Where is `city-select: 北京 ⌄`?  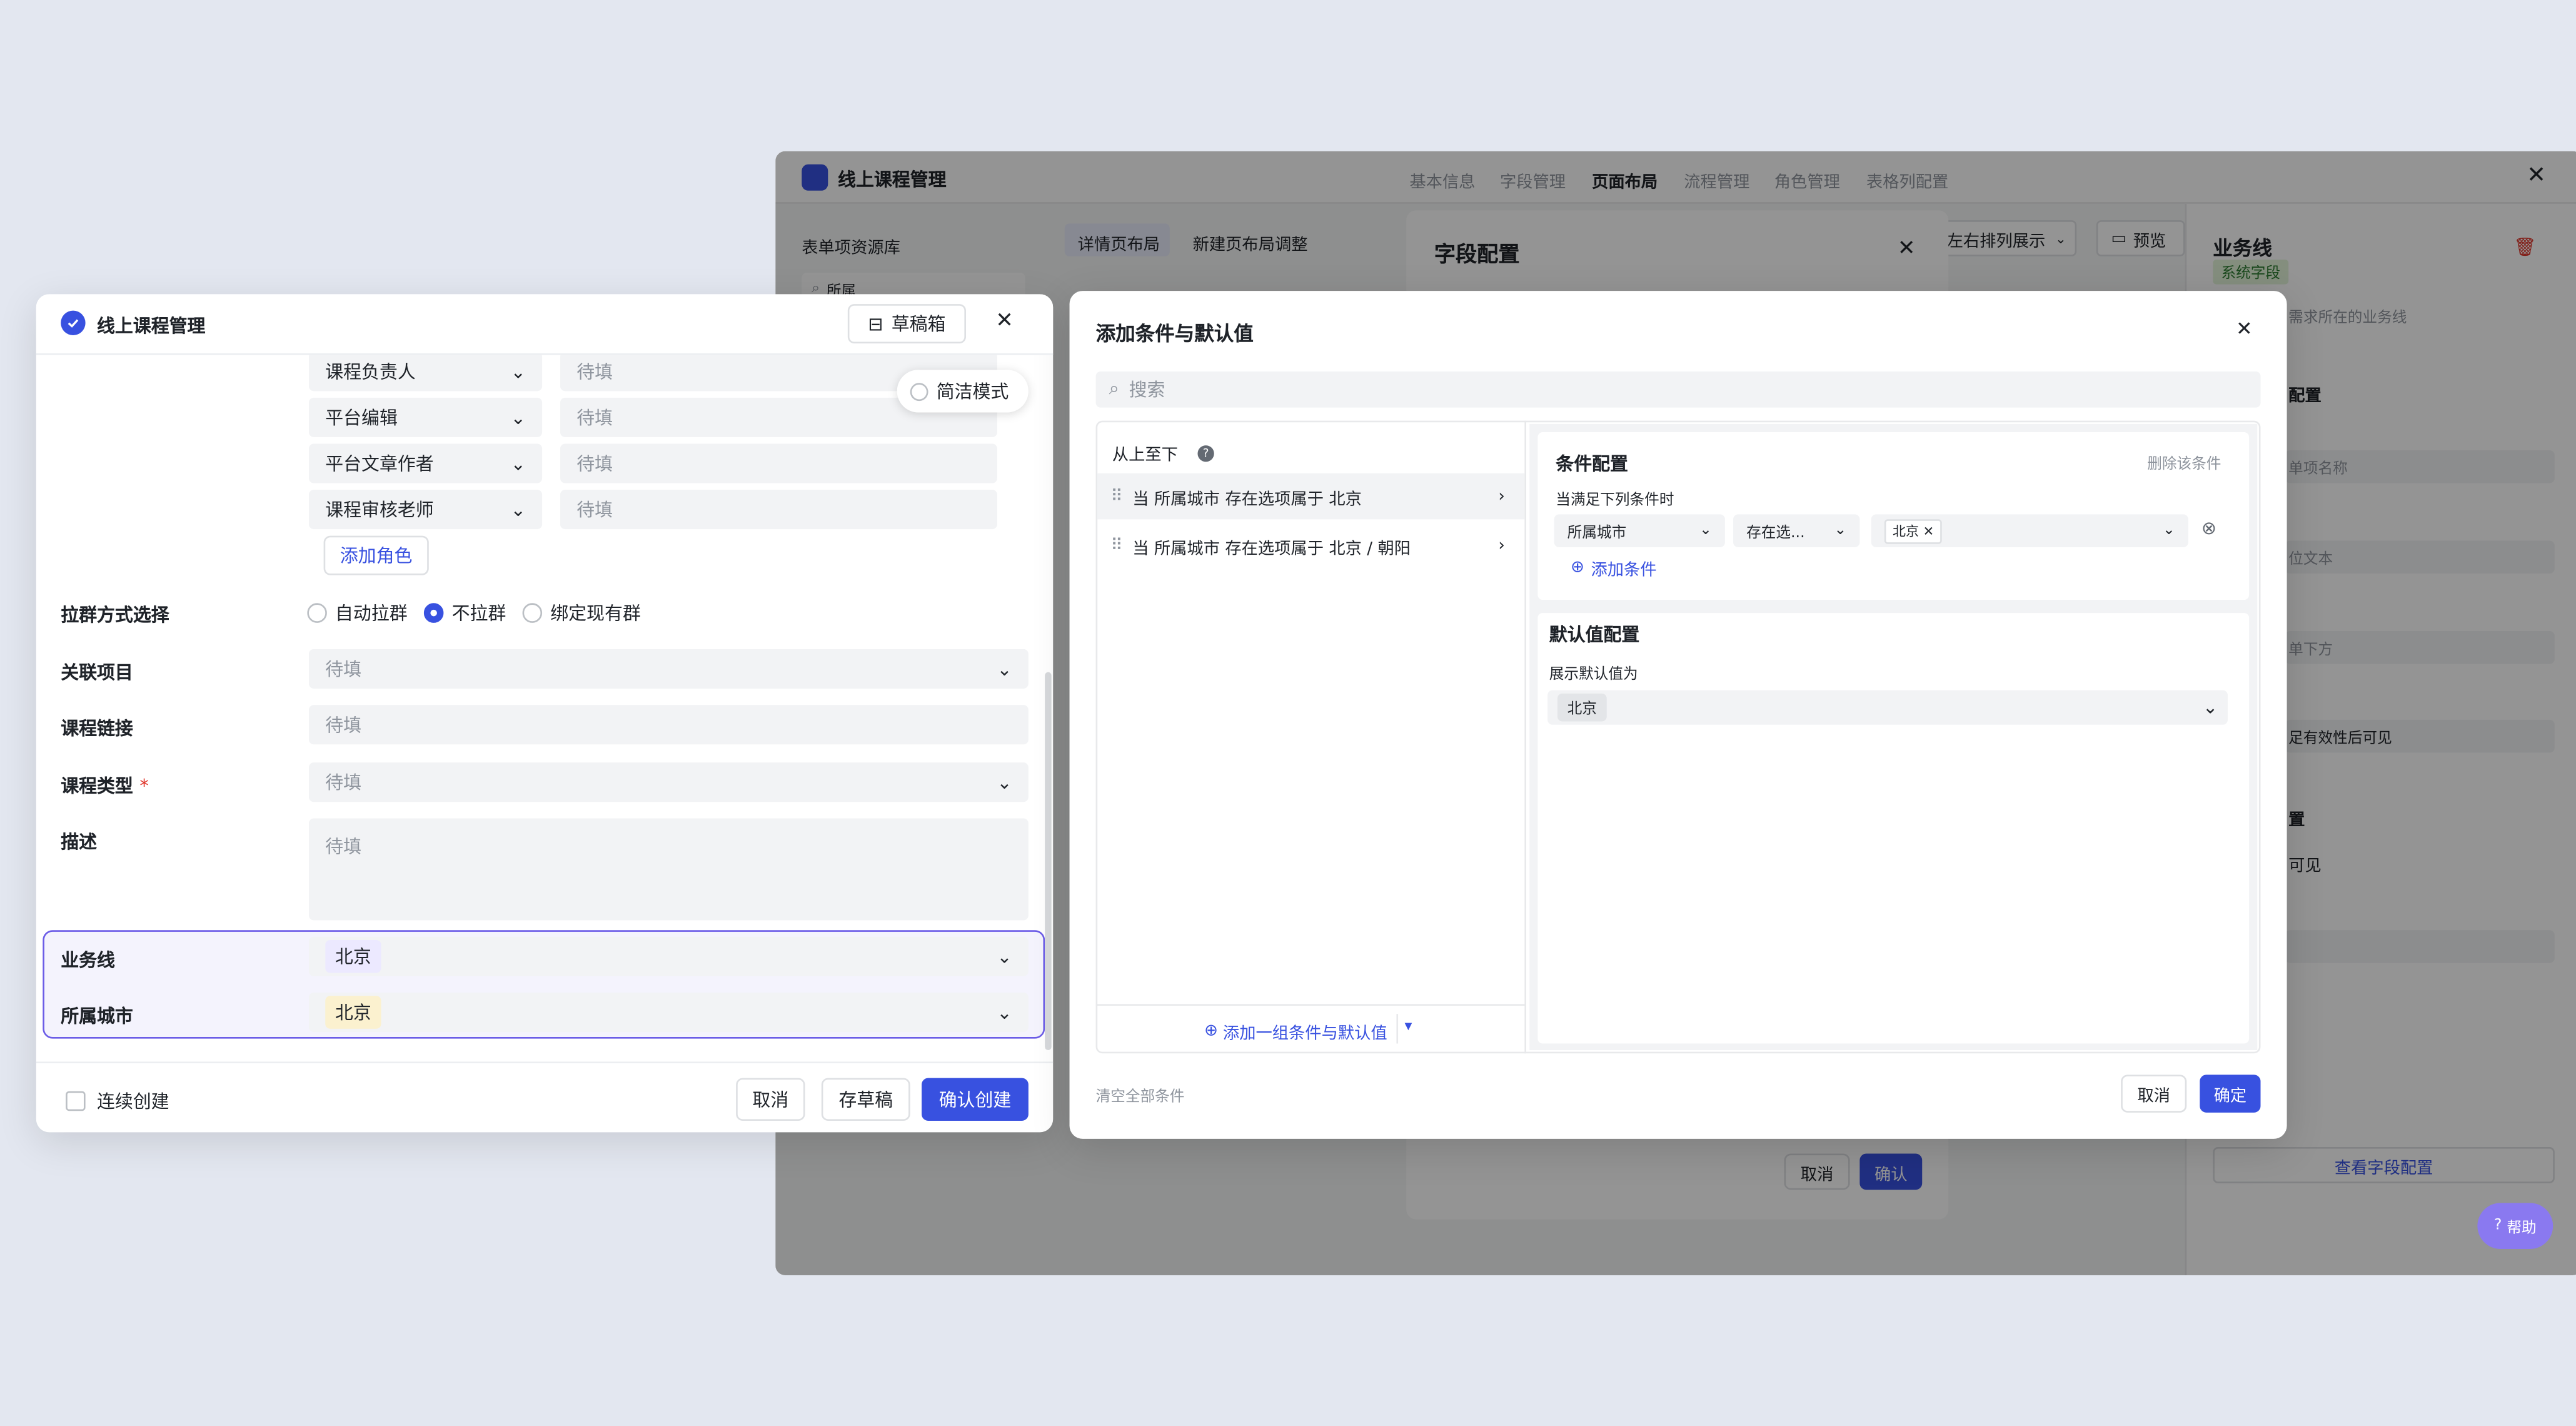
city-select: 北京 ⌄ is located at coordinates (669, 1013).